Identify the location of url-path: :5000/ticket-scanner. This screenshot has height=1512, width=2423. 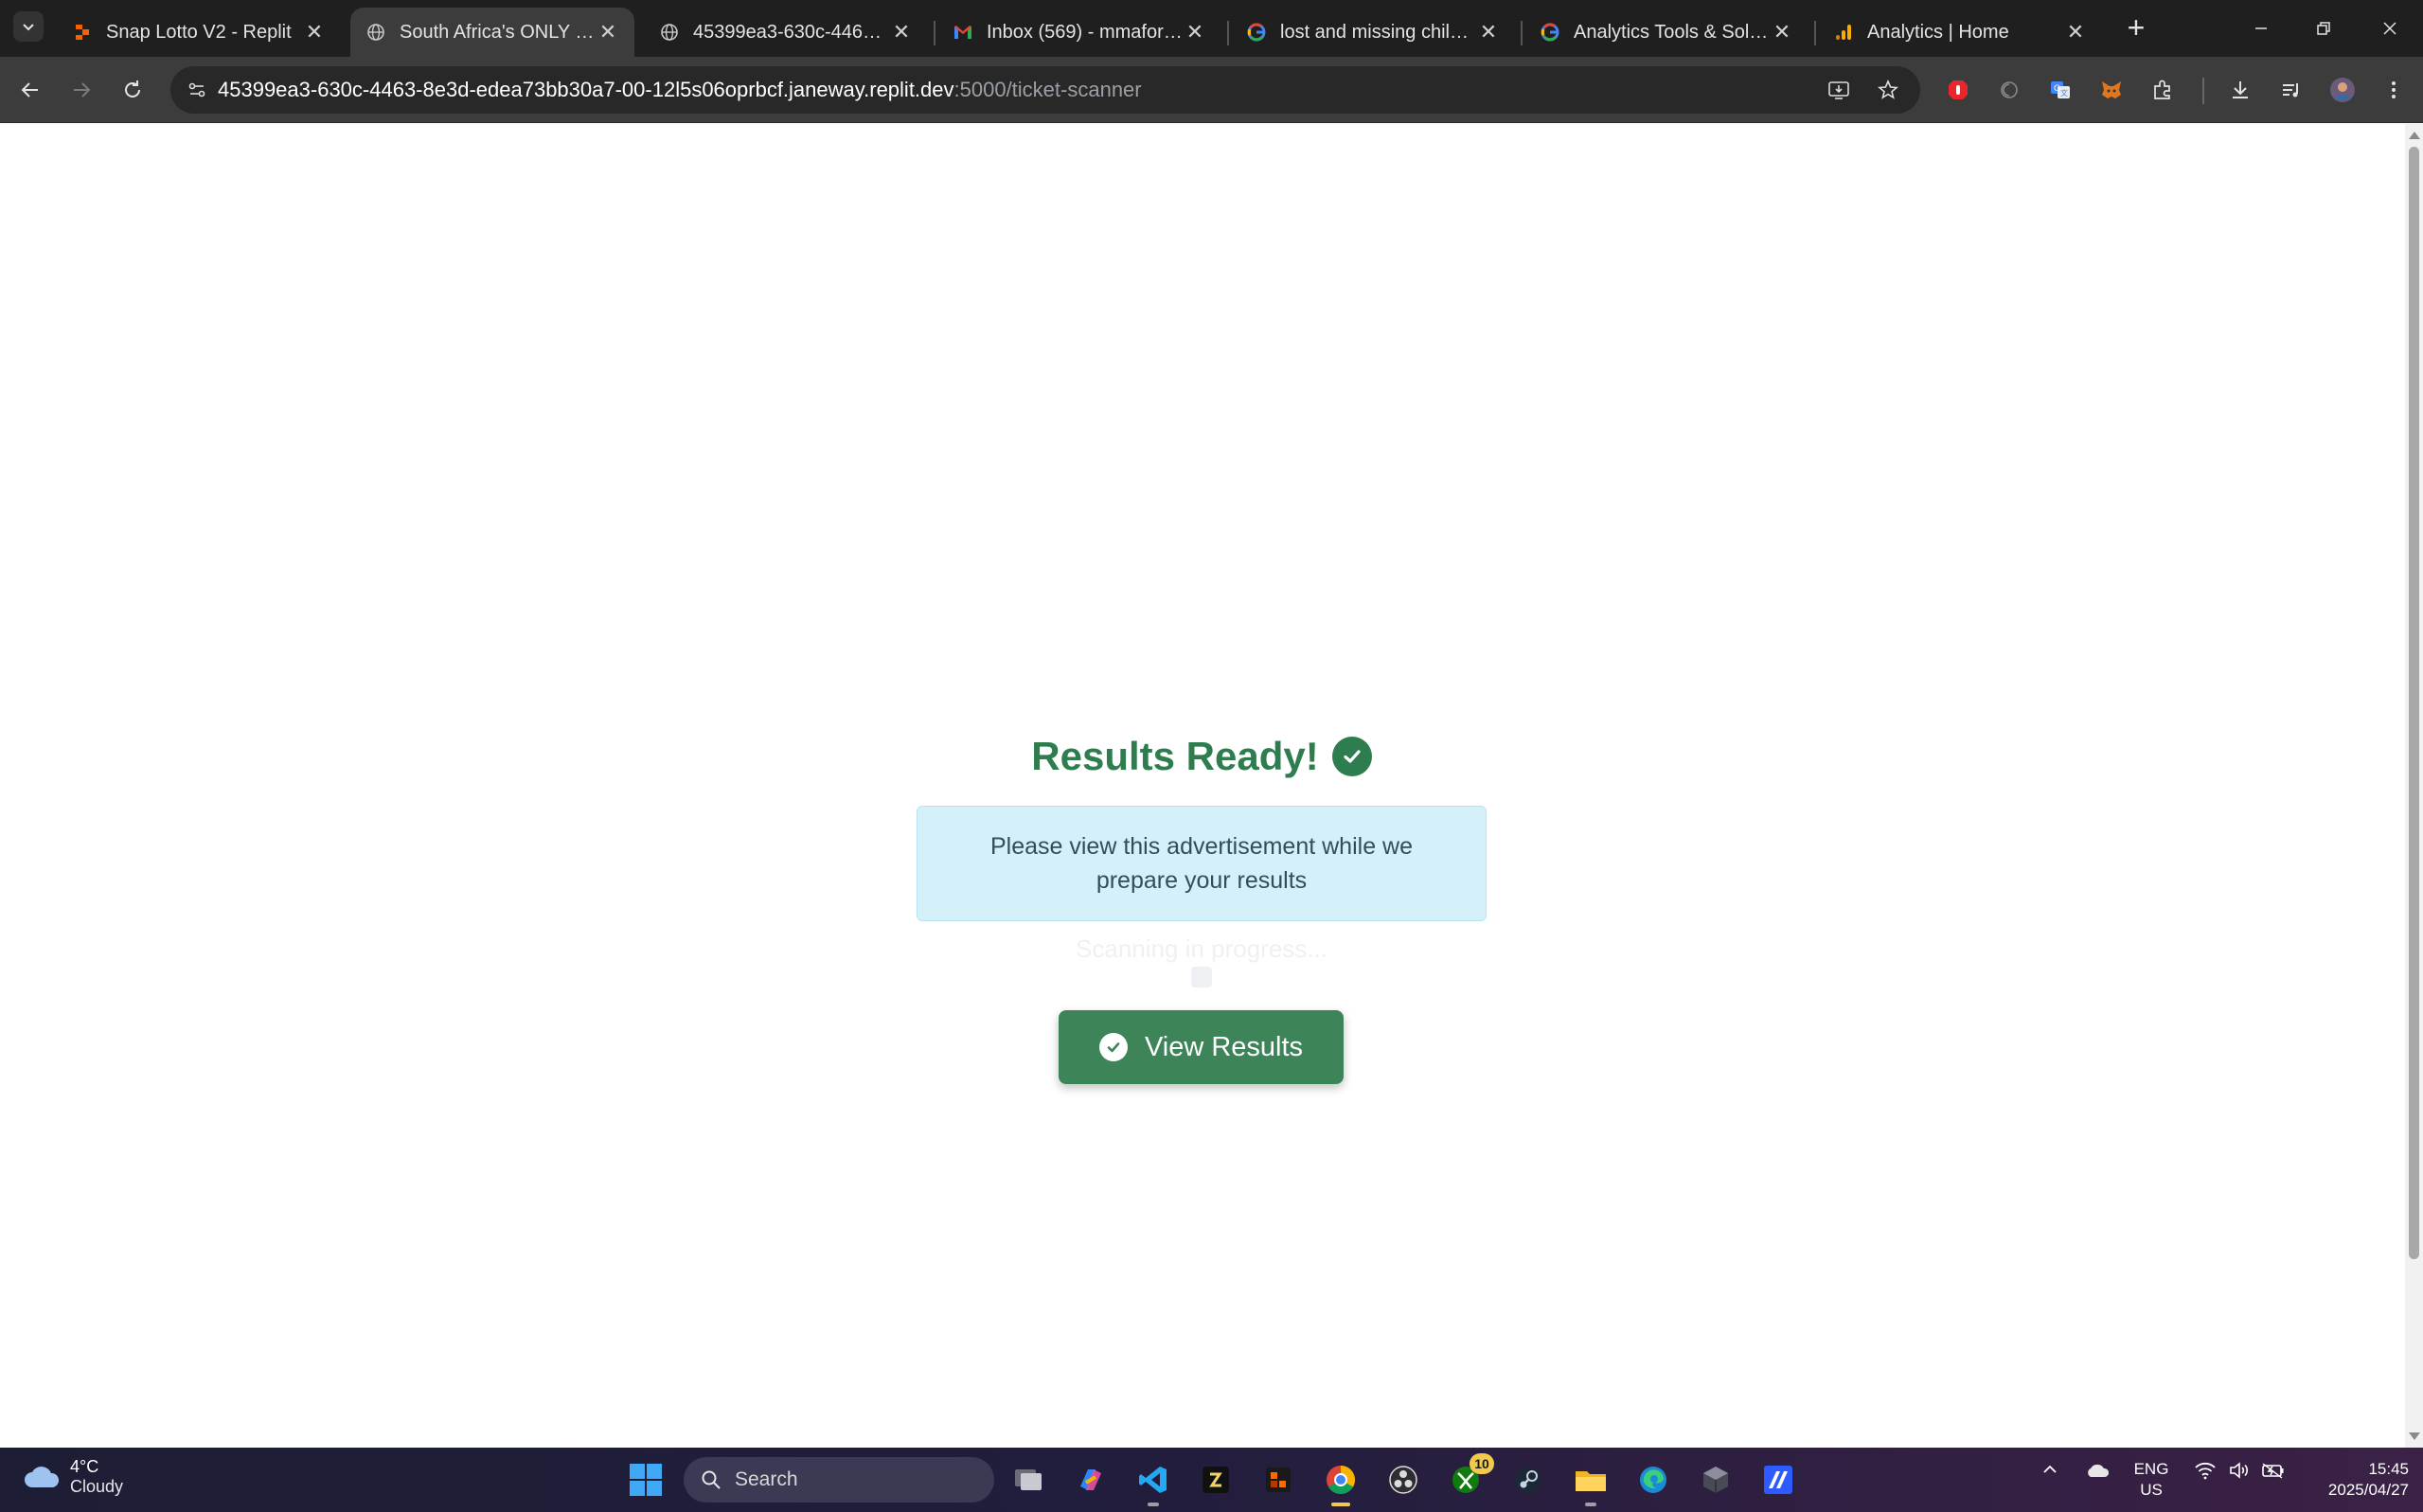
(1047, 89).